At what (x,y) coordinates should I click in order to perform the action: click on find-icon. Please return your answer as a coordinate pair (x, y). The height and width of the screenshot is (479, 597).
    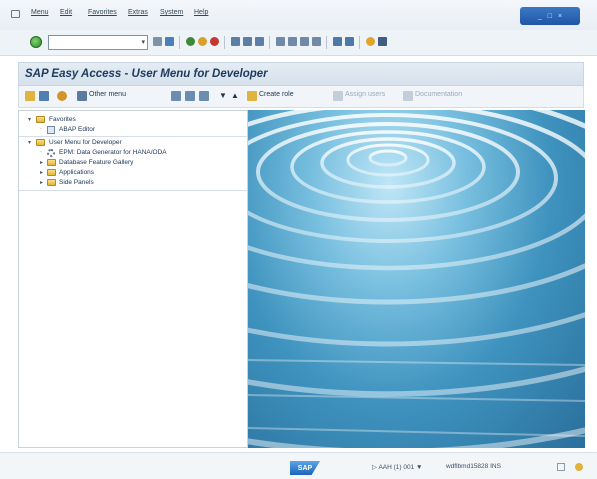
    Looking at the image, I should click on (247, 41).